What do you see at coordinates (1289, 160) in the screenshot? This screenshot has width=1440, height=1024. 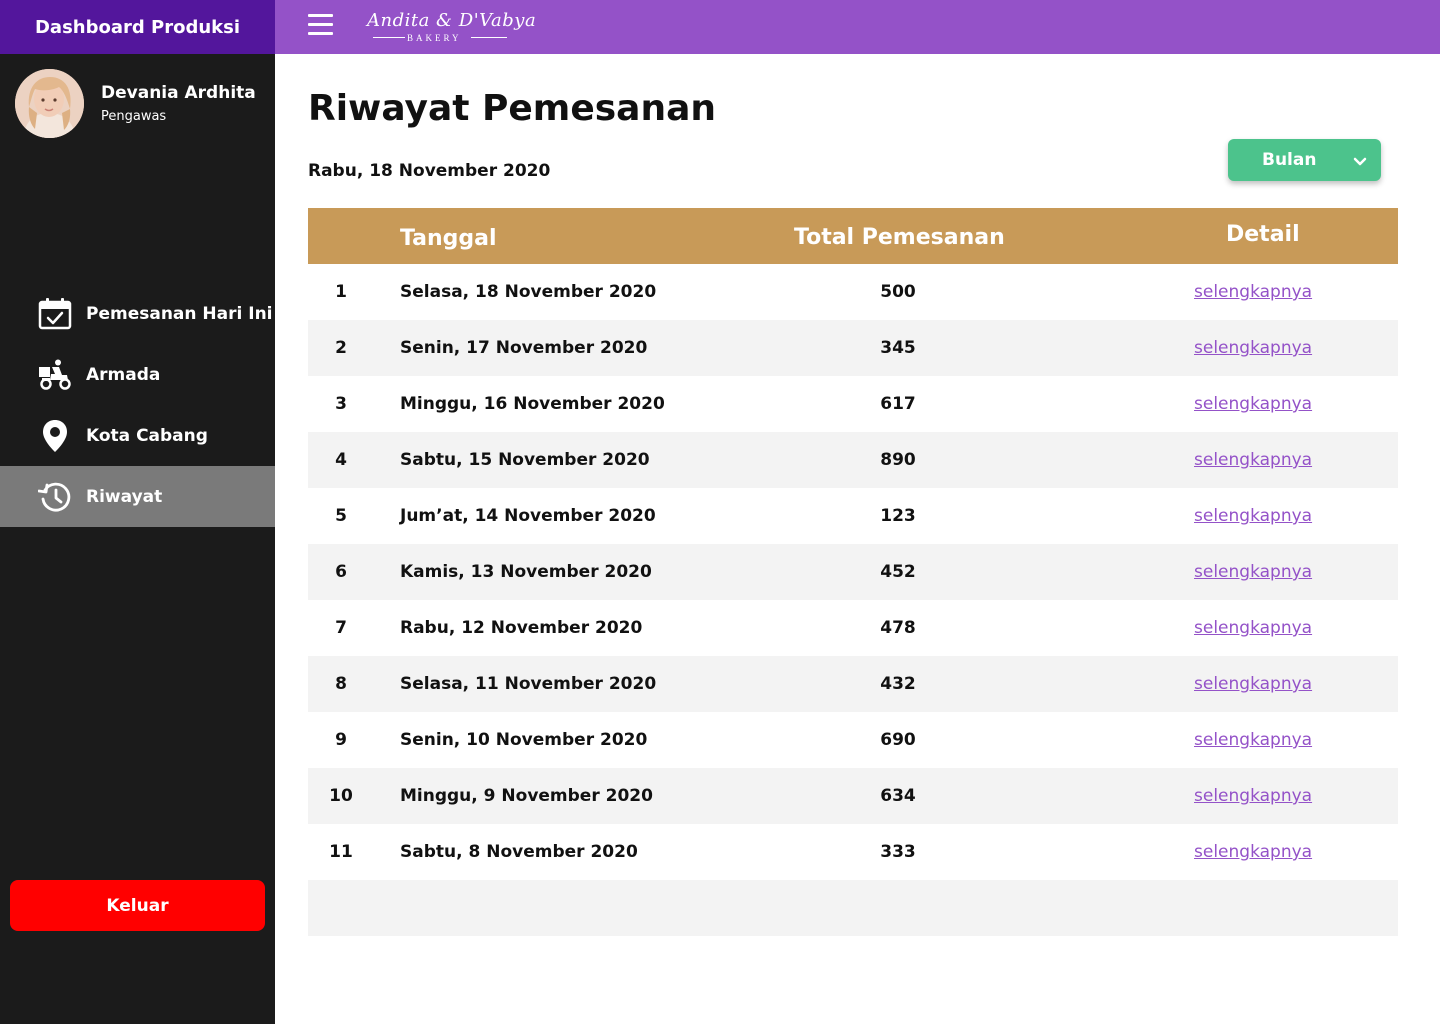 I see `period-filter-label: Bulan` at bounding box center [1289, 160].